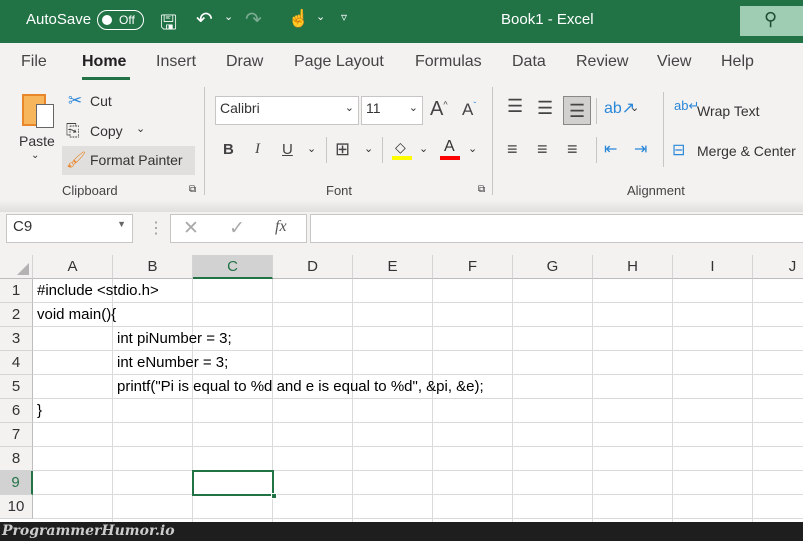 The width and height of the screenshot is (803, 541). Describe the element at coordinates (287, 110) in the screenshot. I see `font-name-select: Calibri ⌄` at that location.